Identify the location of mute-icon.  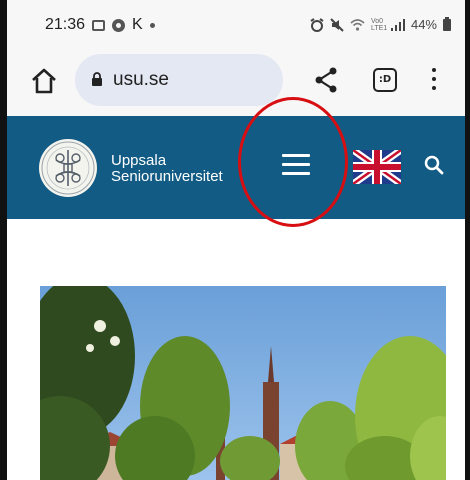
(337, 24).